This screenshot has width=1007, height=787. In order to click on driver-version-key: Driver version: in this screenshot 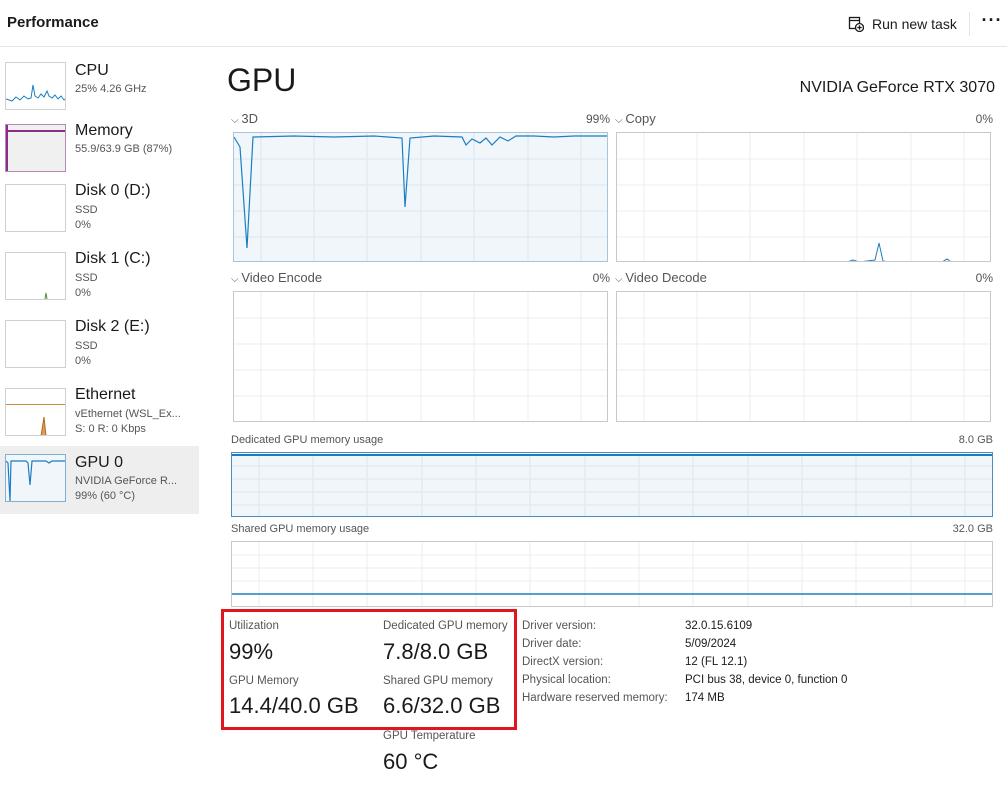, I will do `click(559, 626)`.